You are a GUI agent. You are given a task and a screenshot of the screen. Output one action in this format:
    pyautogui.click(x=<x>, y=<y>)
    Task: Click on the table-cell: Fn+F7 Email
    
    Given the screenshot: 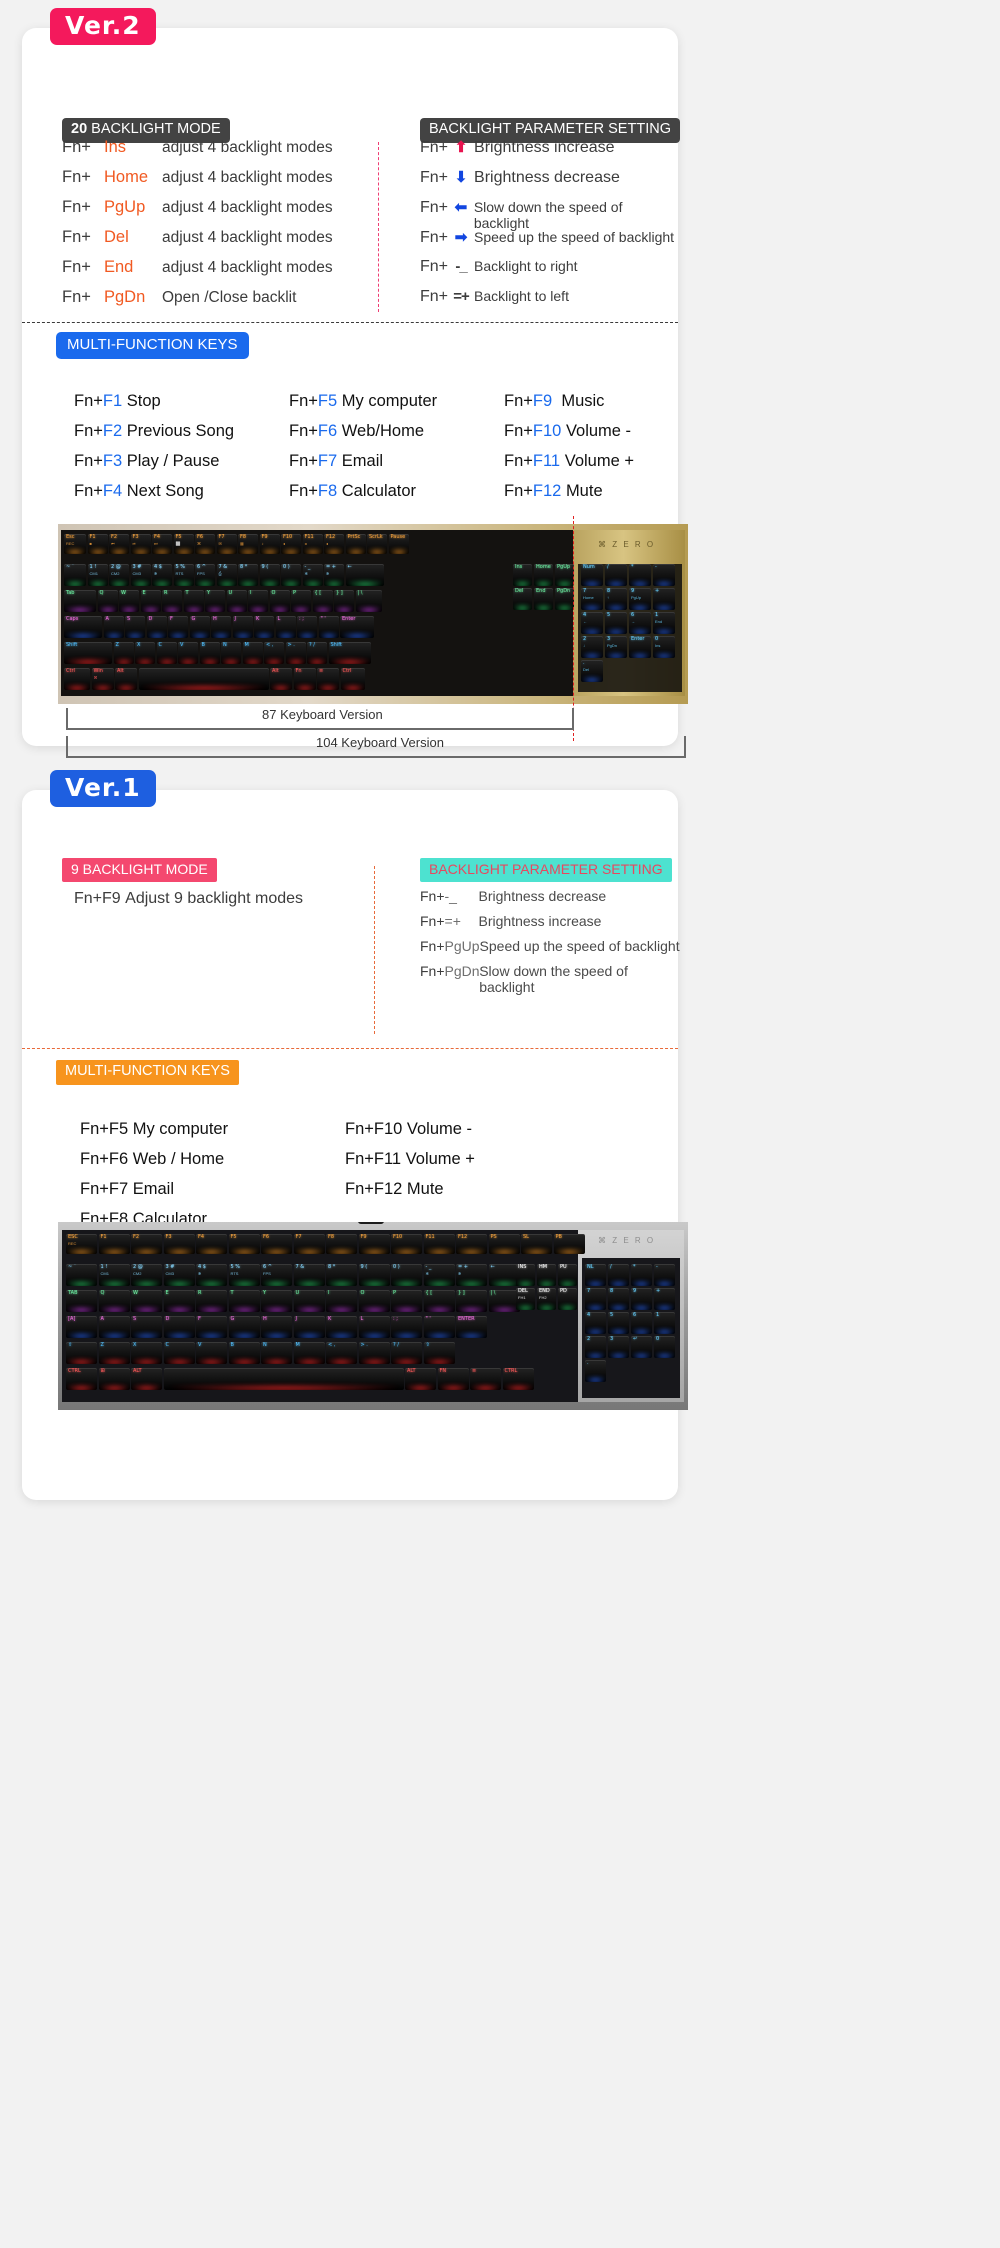 What is the action you would take?
    pyautogui.click(x=127, y=1189)
    